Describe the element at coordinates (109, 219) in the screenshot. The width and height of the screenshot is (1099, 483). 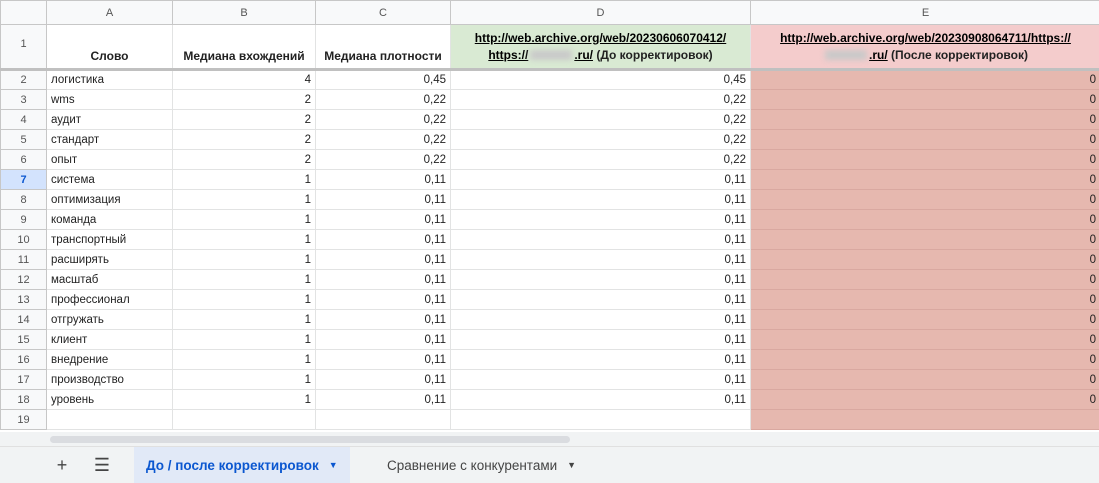
I see `cell-word: команда` at that location.